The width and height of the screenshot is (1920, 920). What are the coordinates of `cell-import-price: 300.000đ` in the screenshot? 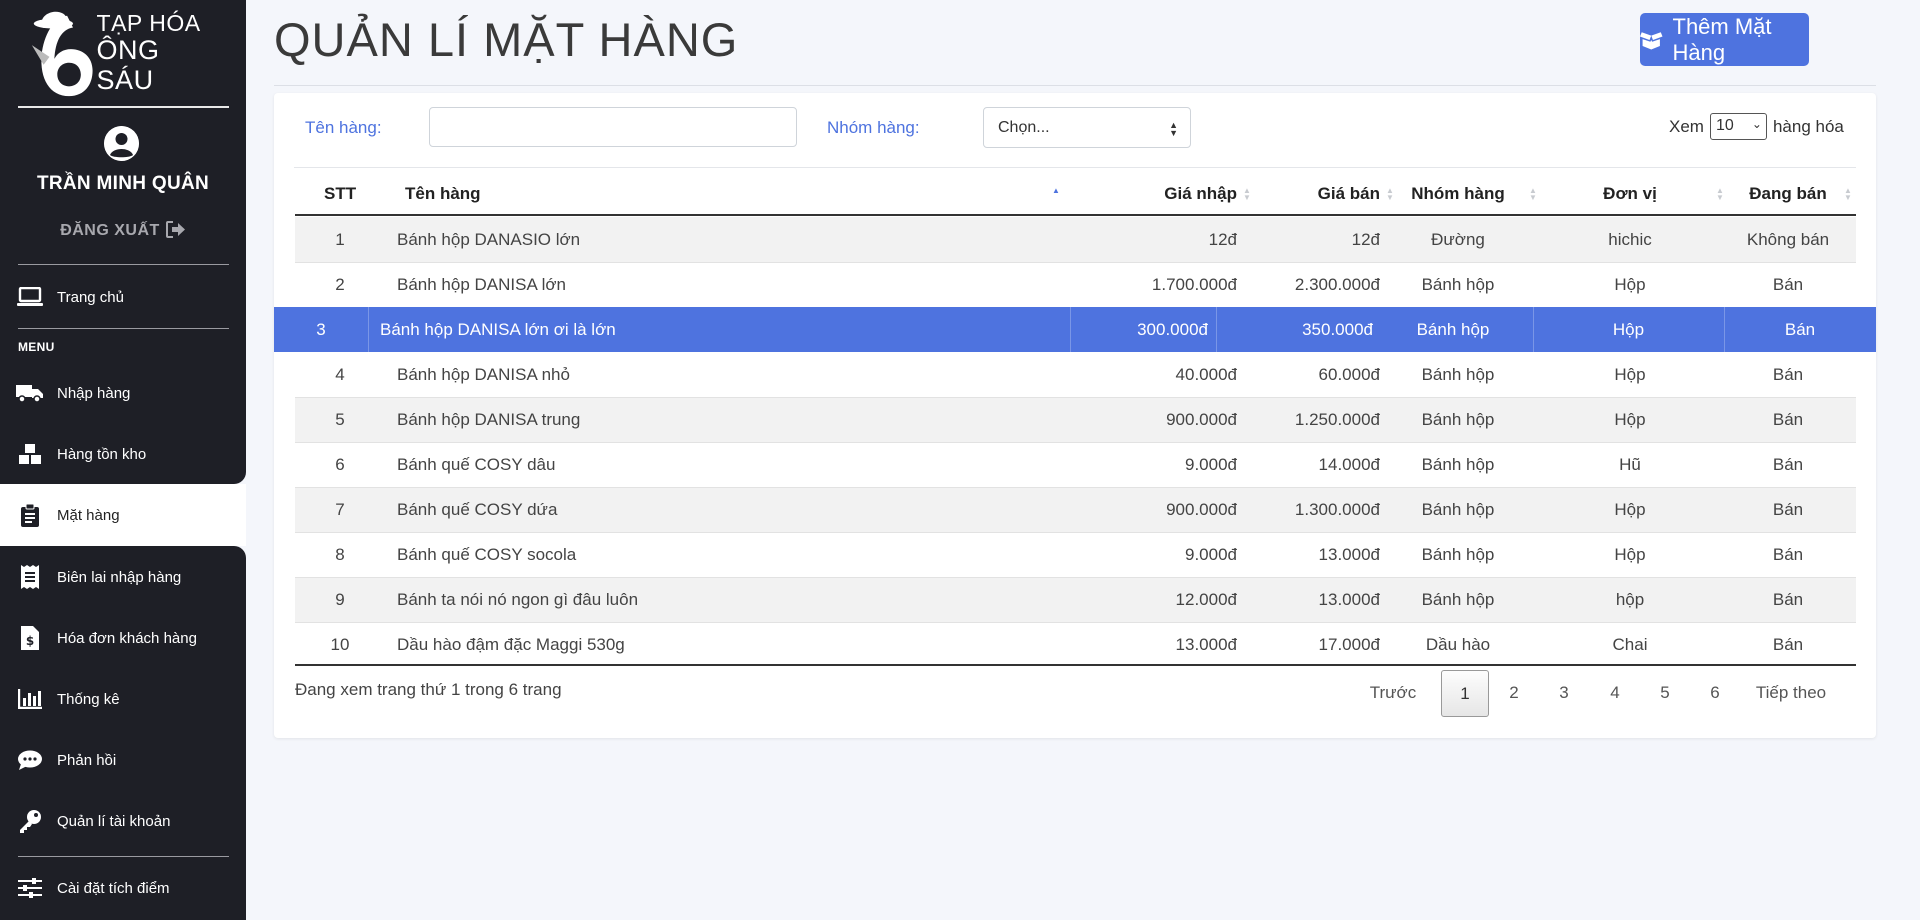 It's located at (1172, 329).